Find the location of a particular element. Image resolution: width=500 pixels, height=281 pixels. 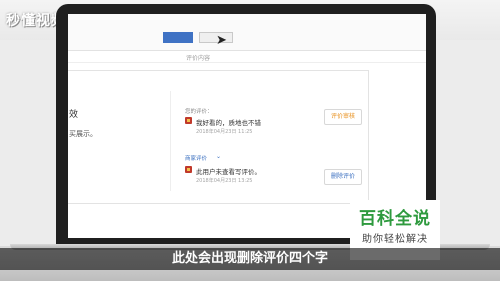

toolbar-primary-button is located at coordinates (178, 37).